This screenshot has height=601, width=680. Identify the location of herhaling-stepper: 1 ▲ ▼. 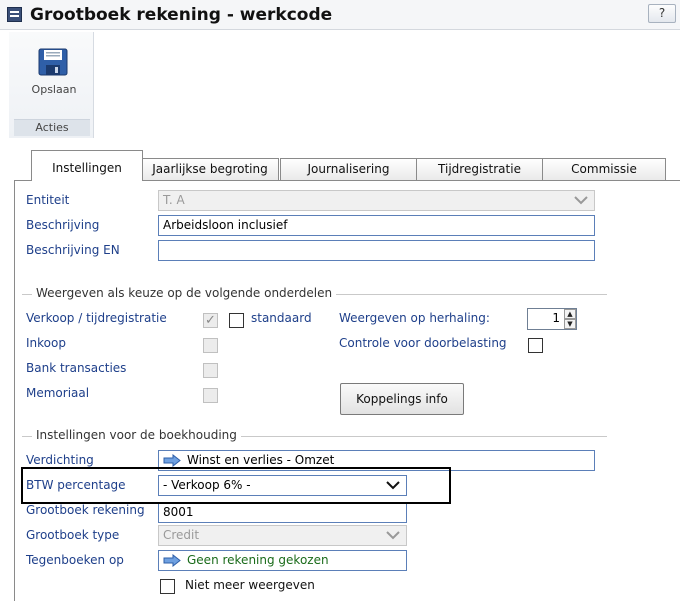
(552, 319).